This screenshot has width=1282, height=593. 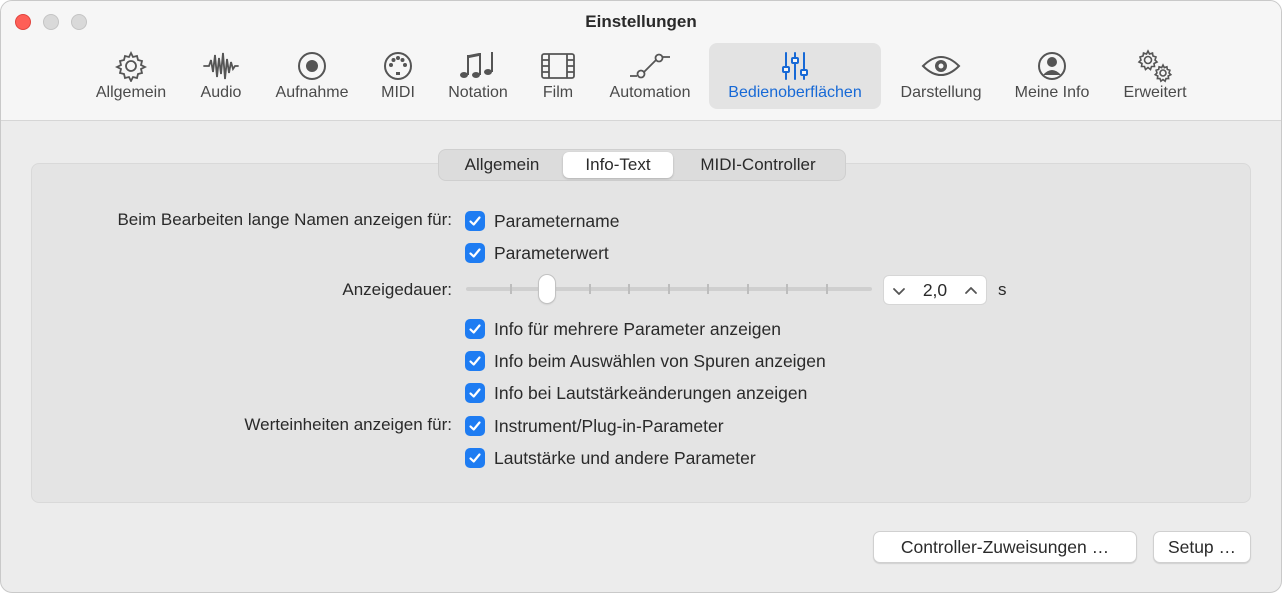 What do you see at coordinates (651, 392) in the screenshot?
I see `checkbox-label: Info bei Lautstärkeänderungen anzeigen` at bounding box center [651, 392].